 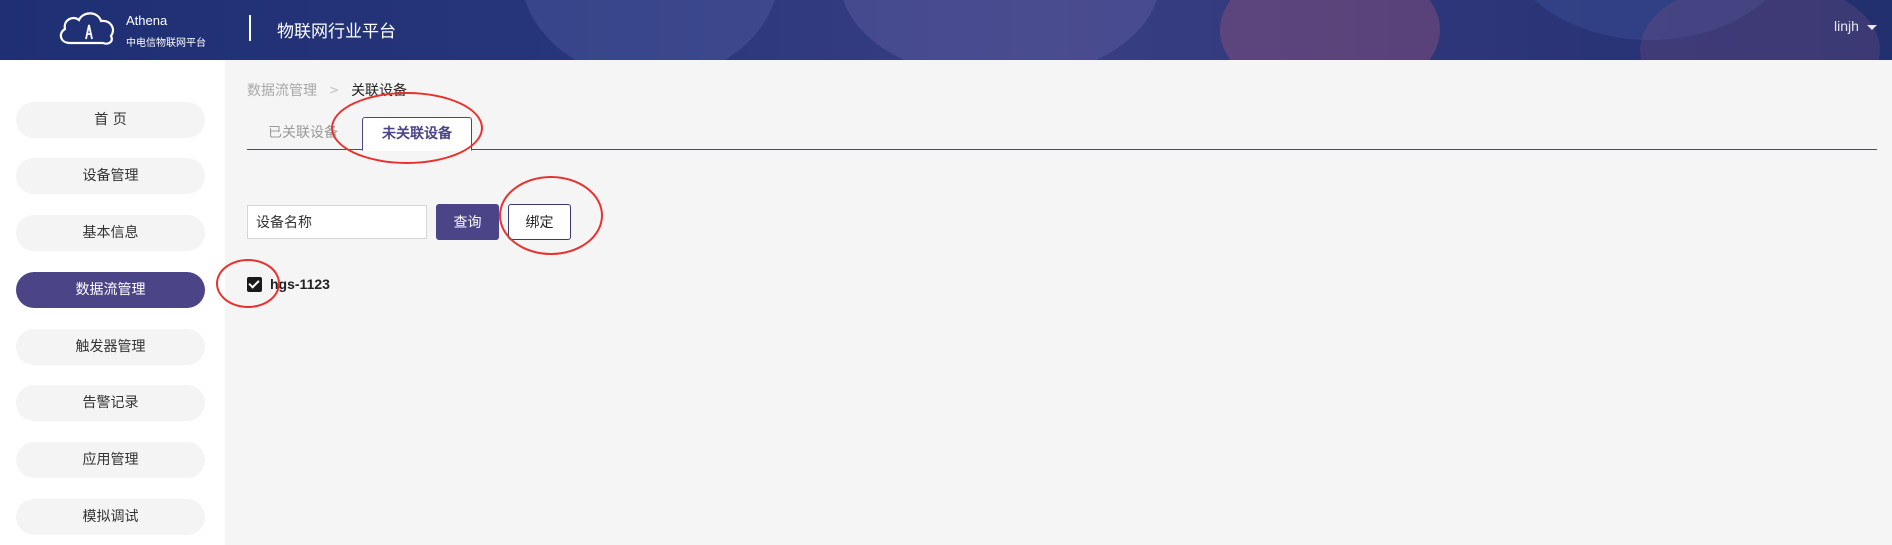 What do you see at coordinates (87, 28) in the screenshot?
I see `cloud-logo-icon` at bounding box center [87, 28].